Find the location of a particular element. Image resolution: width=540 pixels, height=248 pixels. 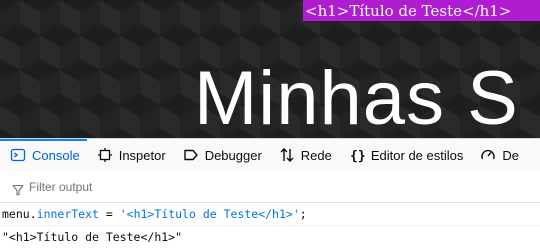

tab-network: Rede is located at coordinates (304, 155).